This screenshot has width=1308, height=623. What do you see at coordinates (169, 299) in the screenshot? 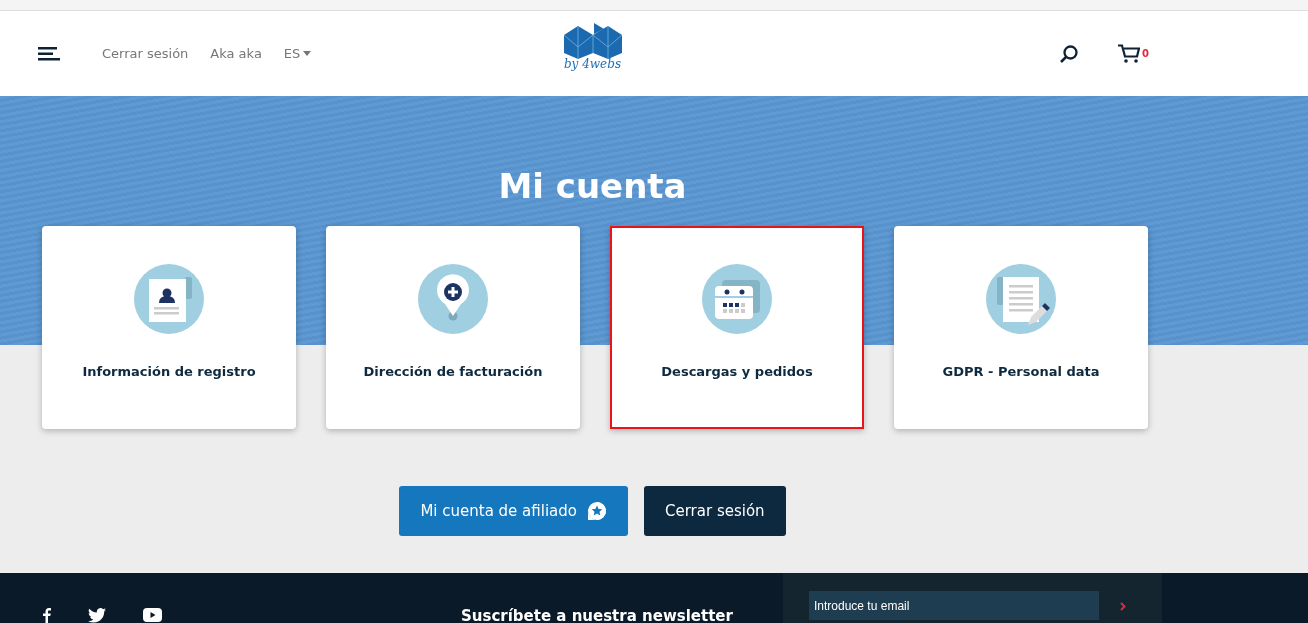
I see `profile-document-icon` at bounding box center [169, 299].